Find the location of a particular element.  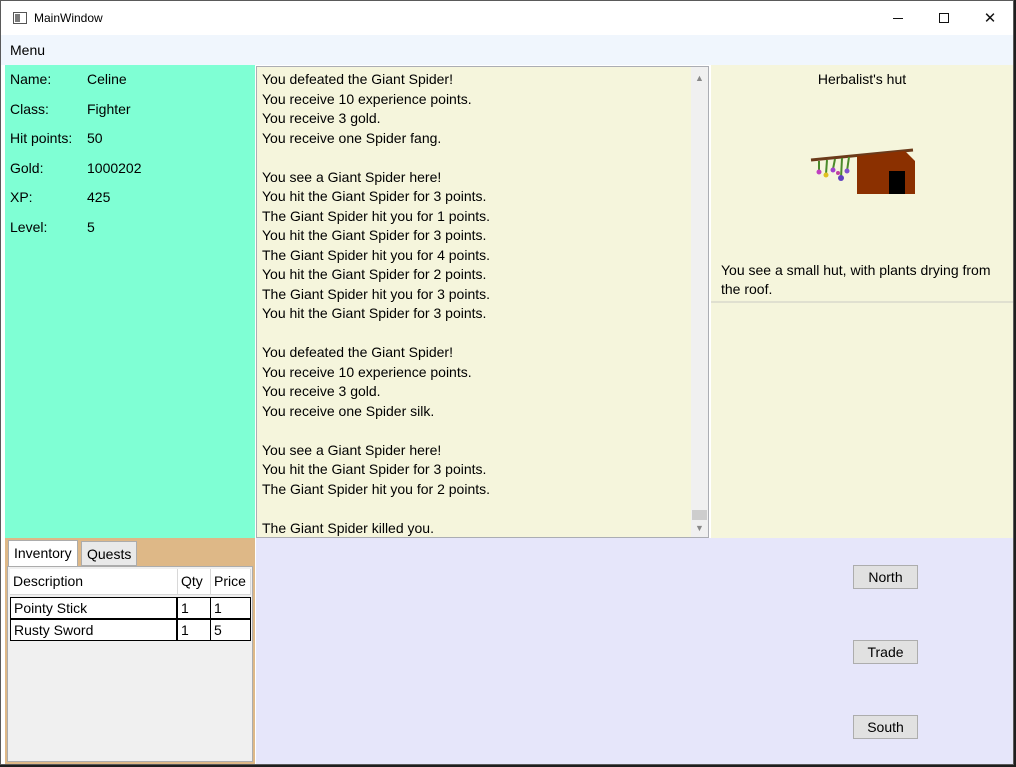

location-divider is located at coordinates (862, 302).